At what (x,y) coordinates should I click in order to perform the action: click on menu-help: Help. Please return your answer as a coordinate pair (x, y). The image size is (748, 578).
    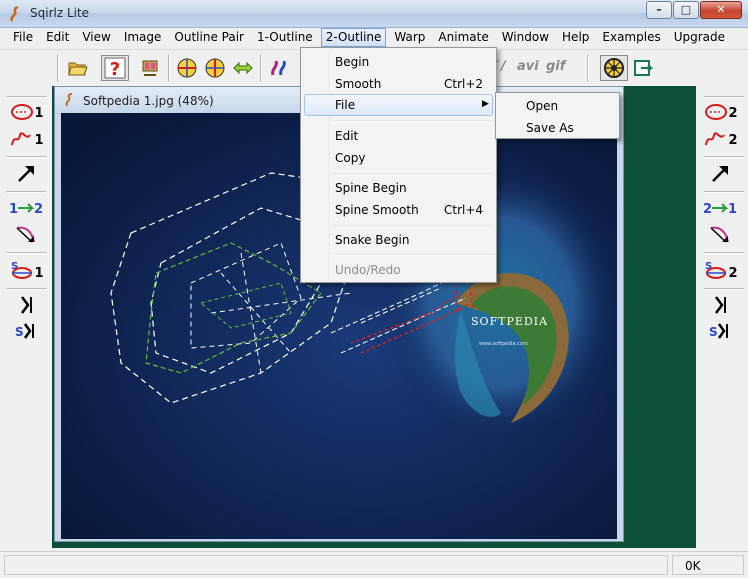
    Looking at the image, I should click on (575, 37).